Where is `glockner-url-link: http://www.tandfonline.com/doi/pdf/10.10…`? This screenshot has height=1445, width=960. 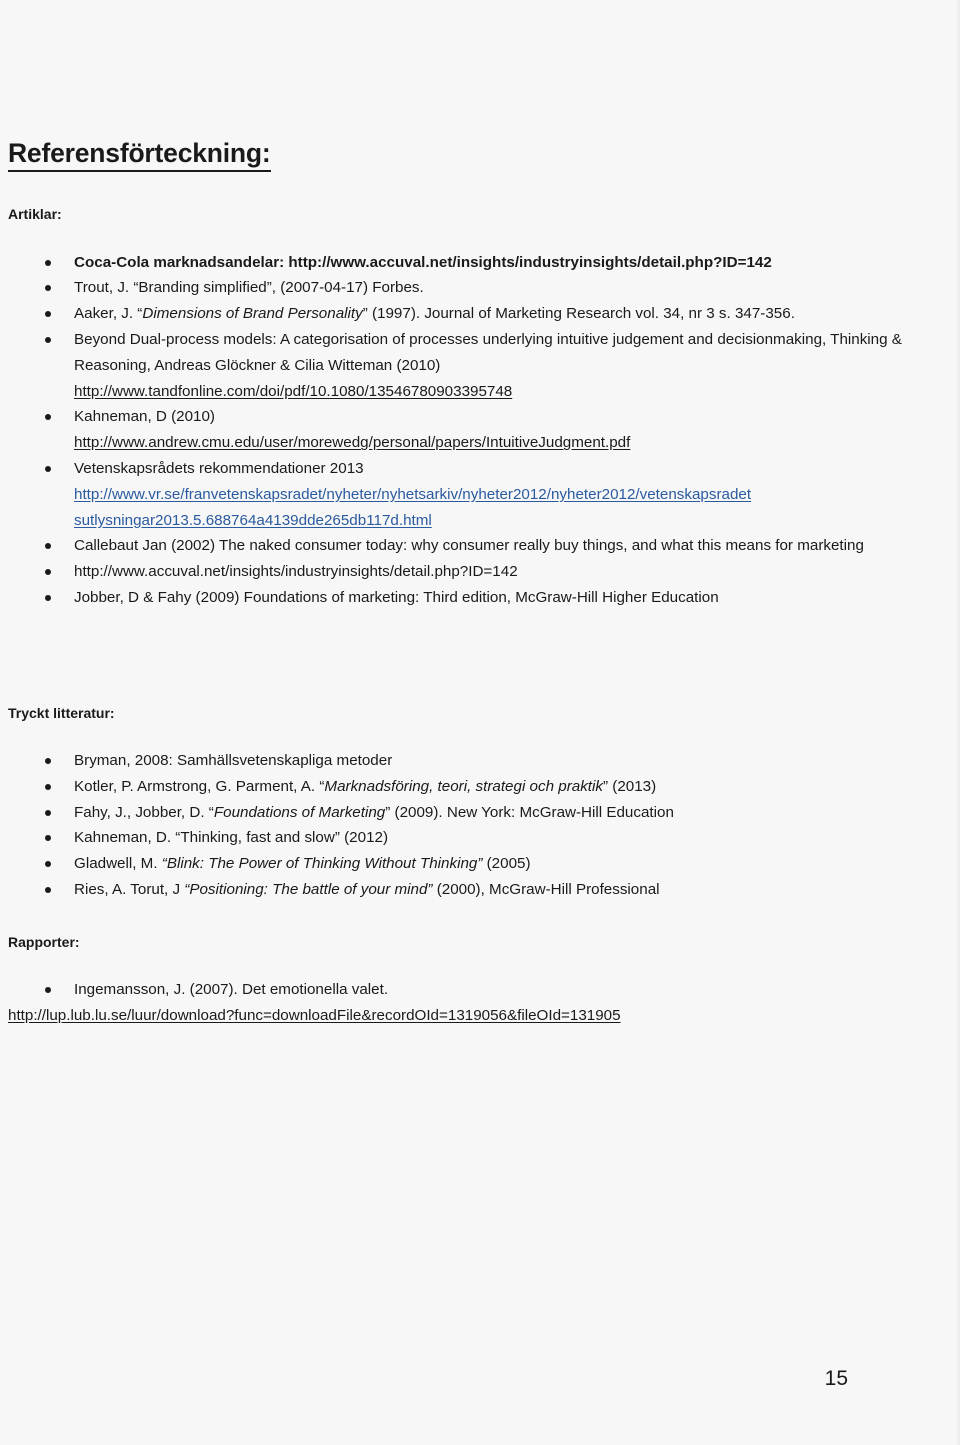
glockner-url-link: http://www.tandfonline.com/doi/pdf/10.10… is located at coordinates (513, 392).